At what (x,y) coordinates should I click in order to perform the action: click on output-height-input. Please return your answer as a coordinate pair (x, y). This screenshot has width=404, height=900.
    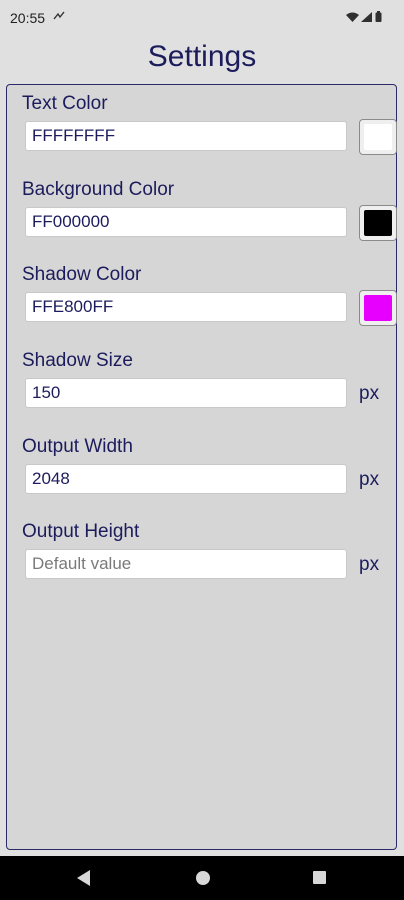
    Looking at the image, I should click on (186, 564).